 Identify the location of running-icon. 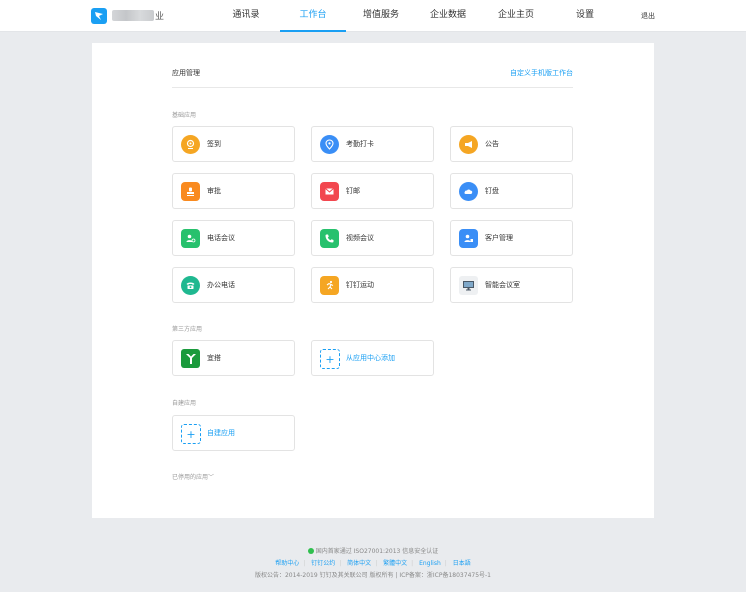
(329, 285).